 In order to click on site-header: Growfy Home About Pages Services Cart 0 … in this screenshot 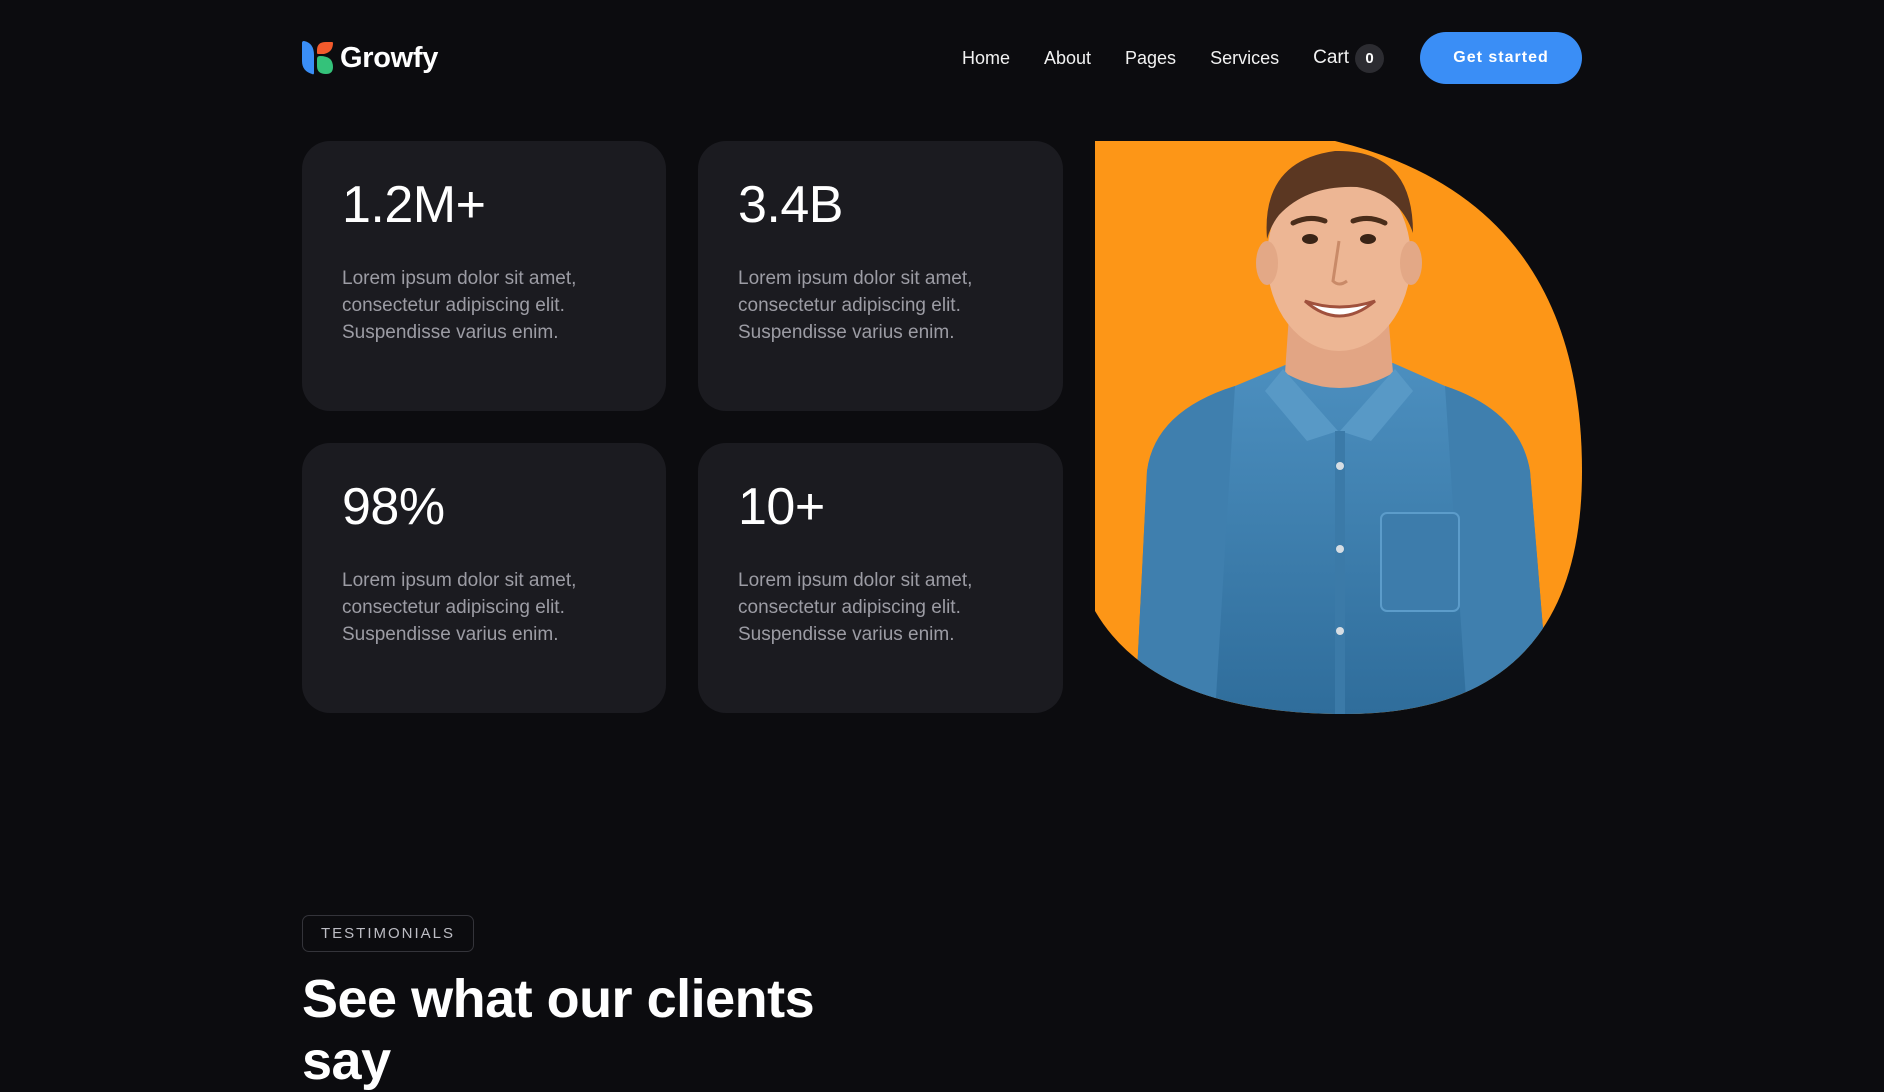, I will do `click(942, 58)`.